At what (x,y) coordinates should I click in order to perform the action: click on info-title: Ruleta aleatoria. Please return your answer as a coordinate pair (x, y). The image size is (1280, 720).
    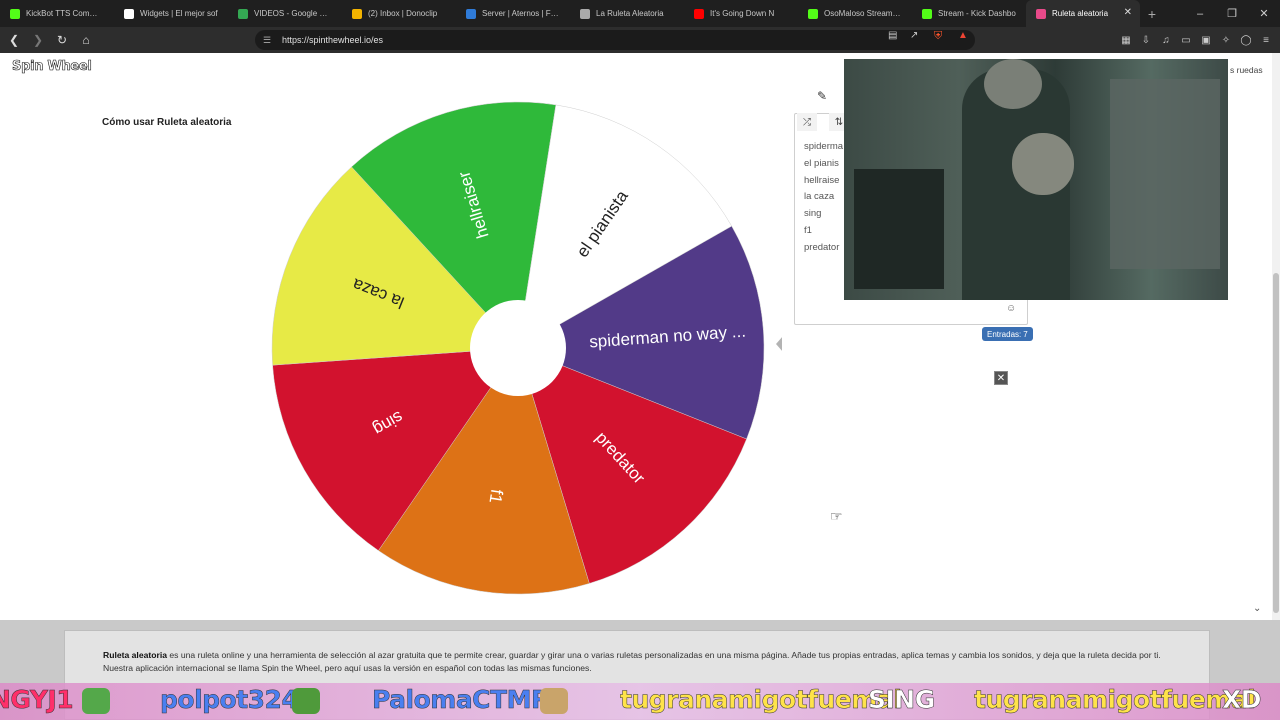
    Looking at the image, I should click on (135, 655).